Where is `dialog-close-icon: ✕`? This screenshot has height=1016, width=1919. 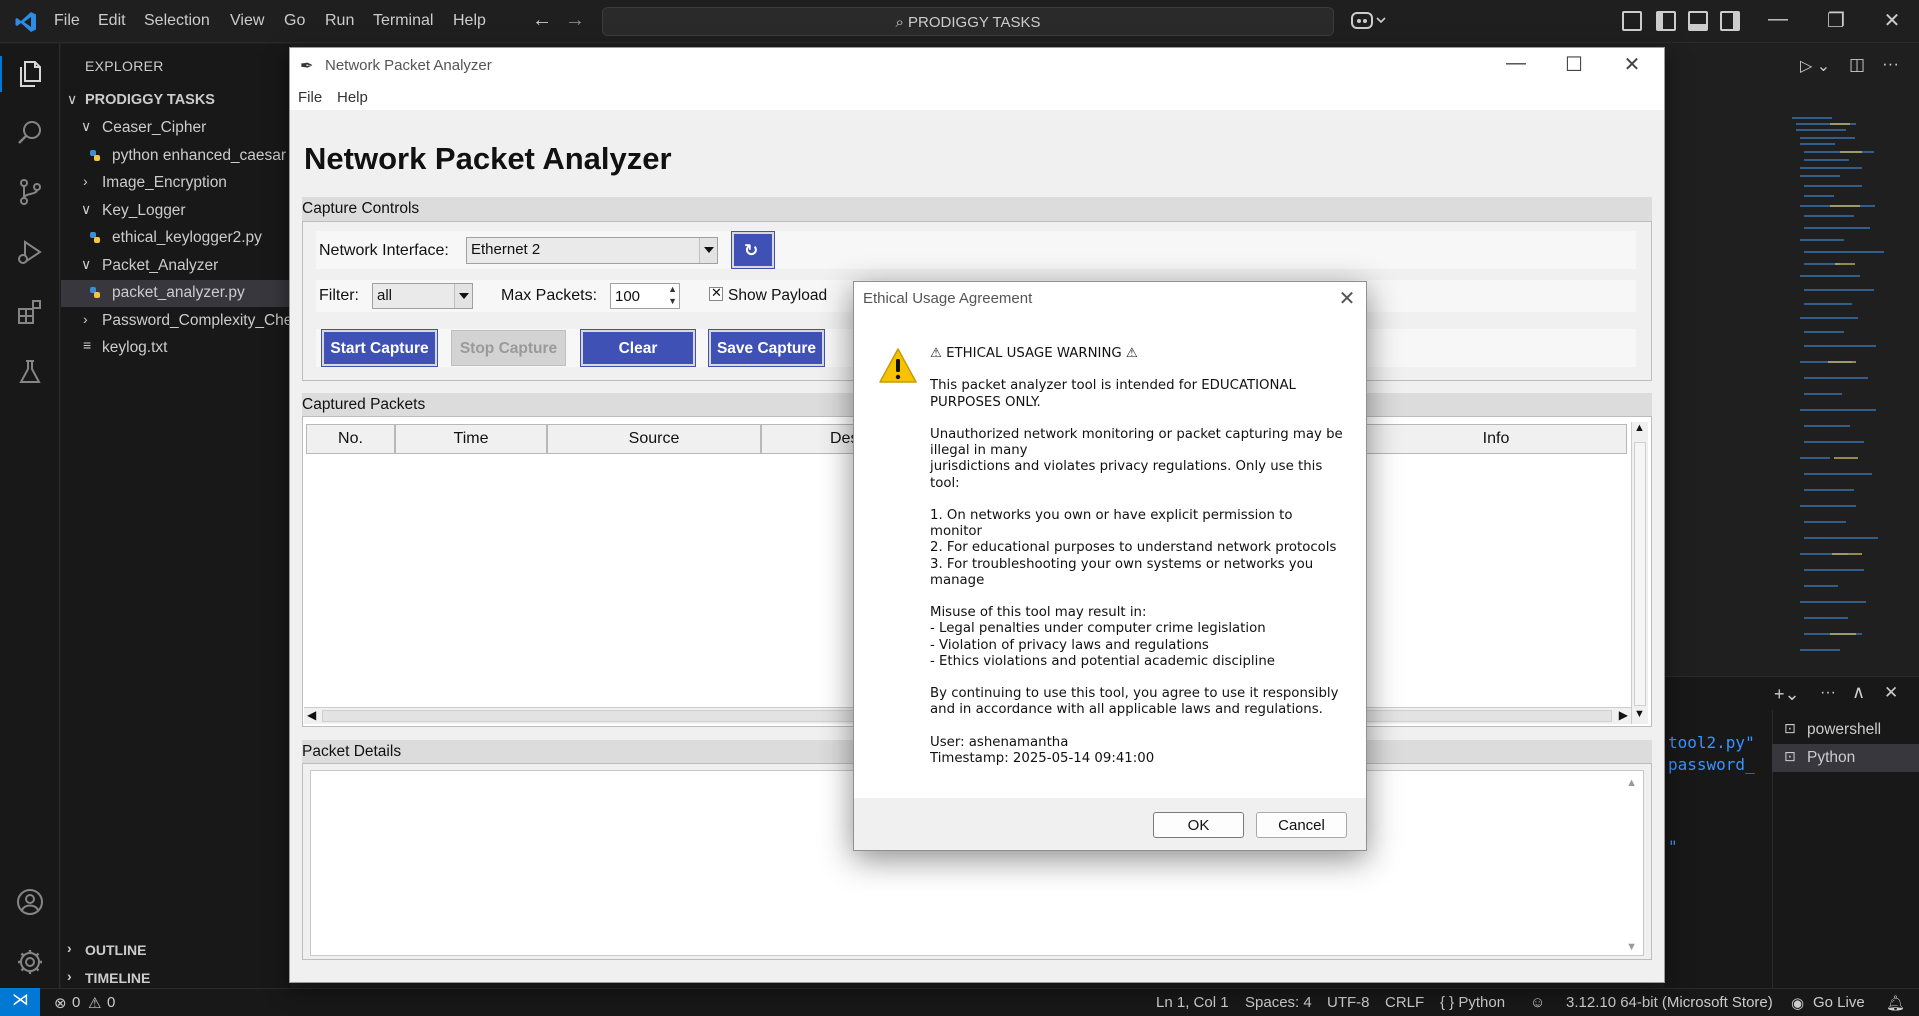 dialog-close-icon: ✕ is located at coordinates (1347, 298).